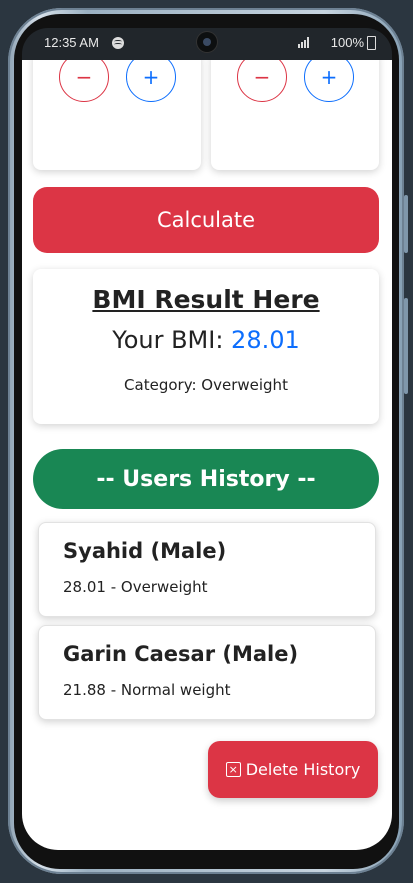  Describe the element at coordinates (181, 654) in the screenshot. I see `history-name: Garin Caesar (Male)` at that location.